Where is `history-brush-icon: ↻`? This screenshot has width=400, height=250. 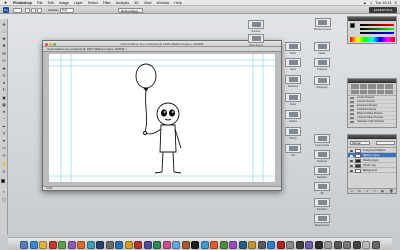
history-brush-icon: ↻ is located at coordinates (4, 89).